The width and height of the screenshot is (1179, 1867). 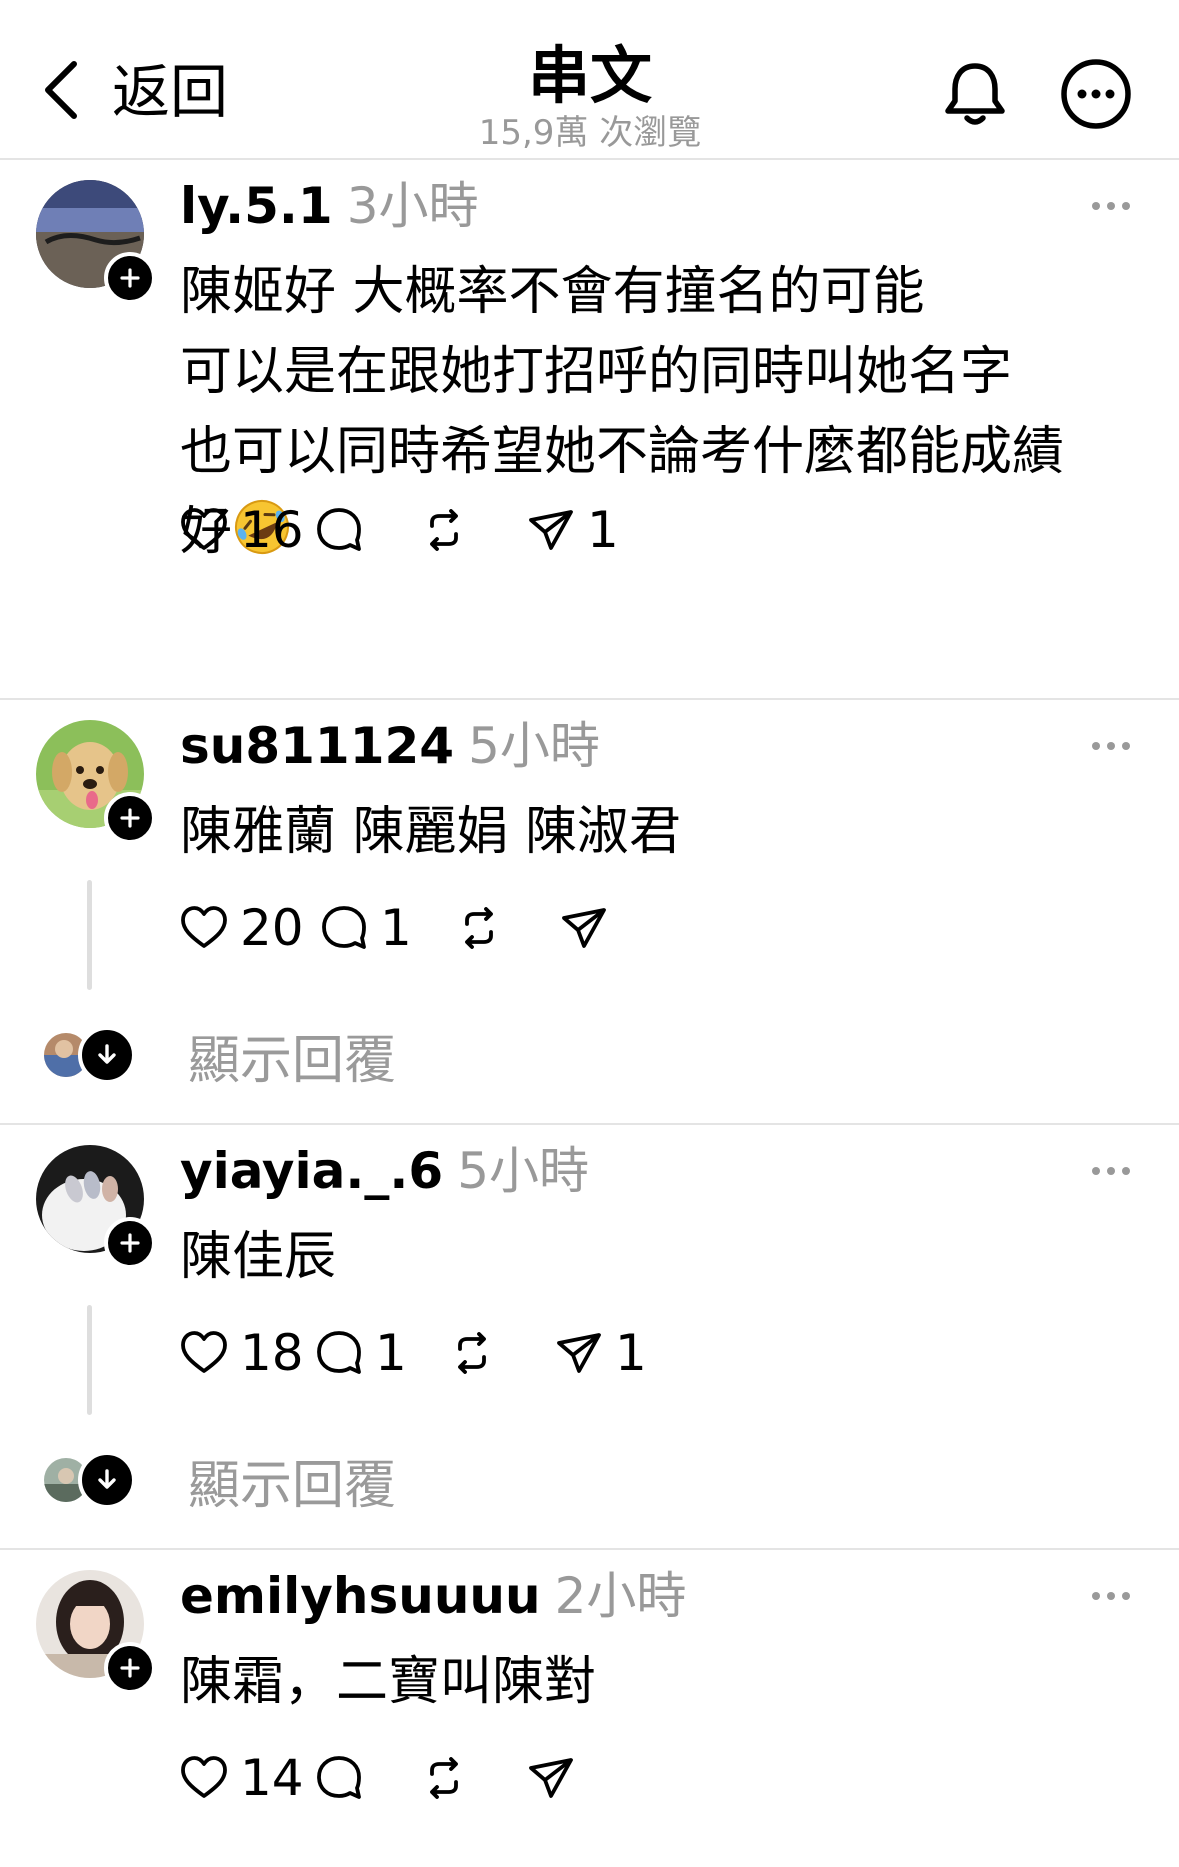 What do you see at coordinates (590, 133) in the screenshot?
I see `view-count: 15,9萬 次瀏覽` at bounding box center [590, 133].